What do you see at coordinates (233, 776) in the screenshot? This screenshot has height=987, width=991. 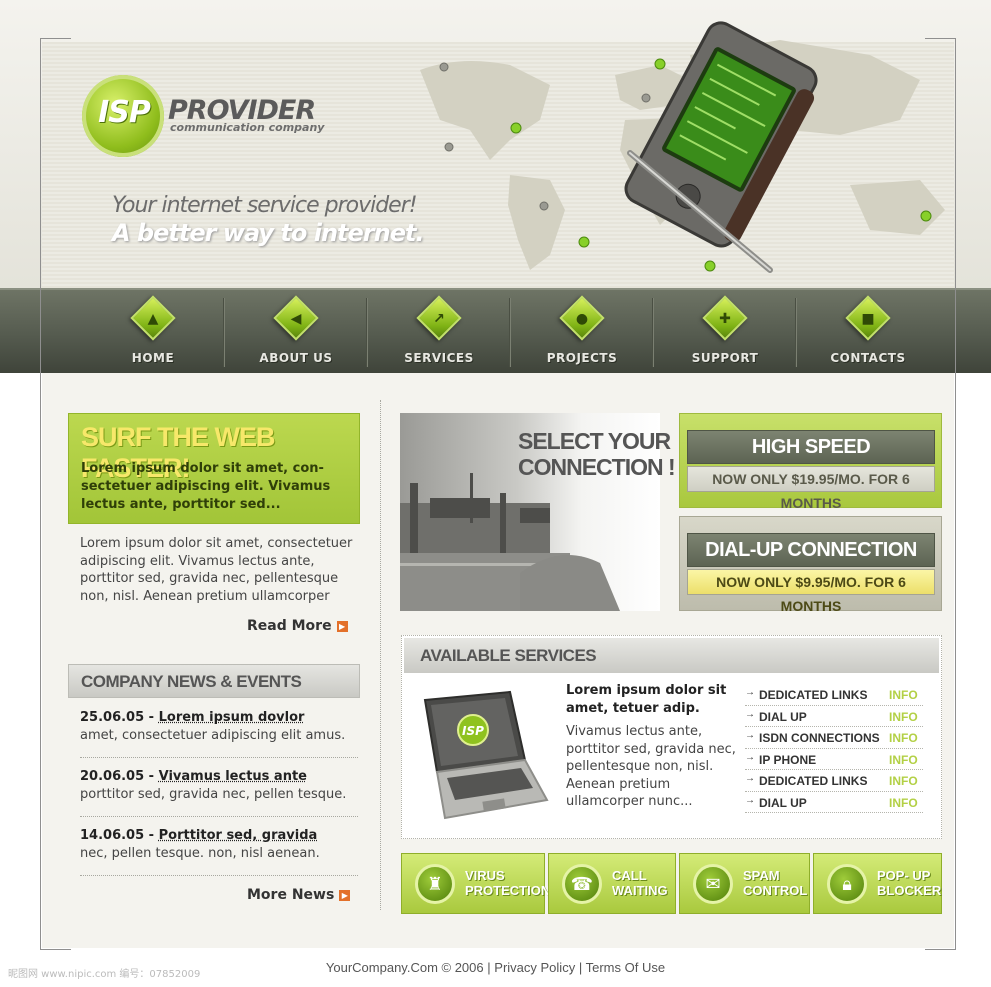 I see `news-title-link: Vivamus lectus ante` at bounding box center [233, 776].